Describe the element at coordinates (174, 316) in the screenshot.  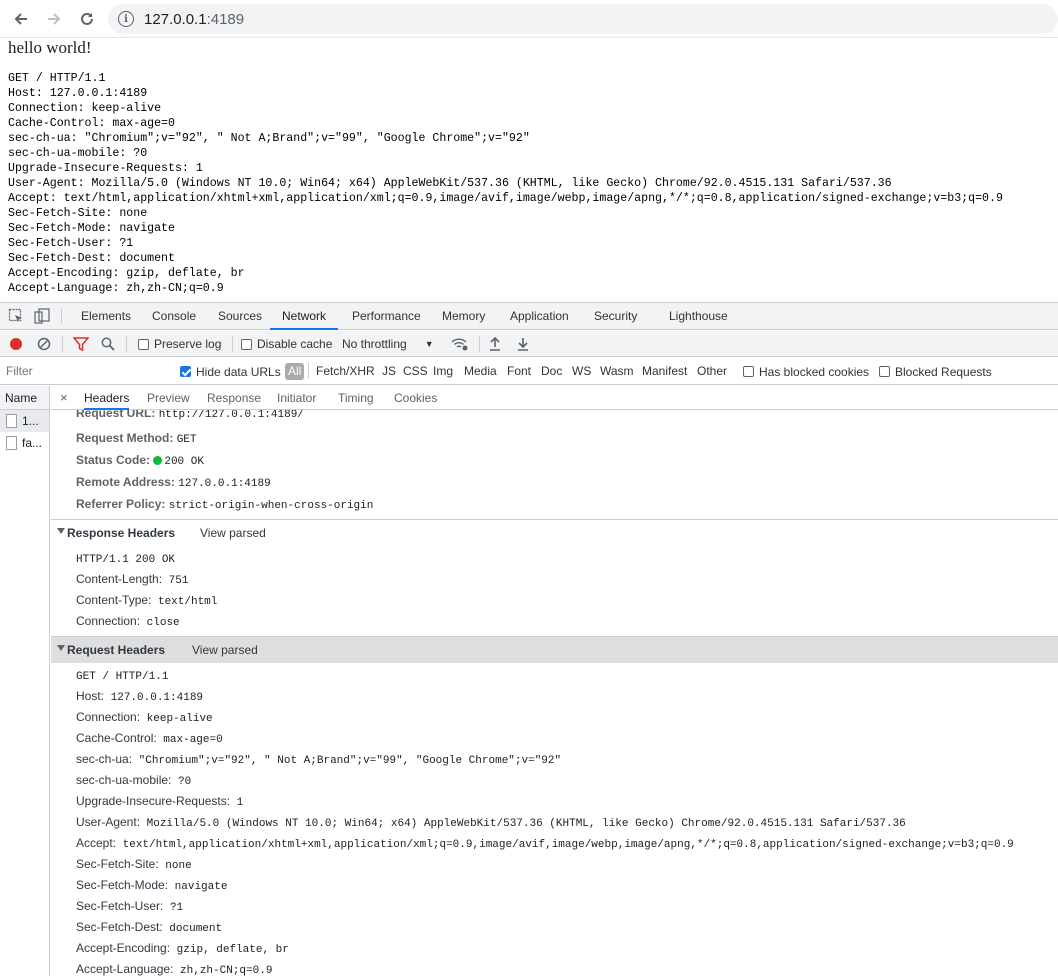
I see `tab-console: Console` at that location.